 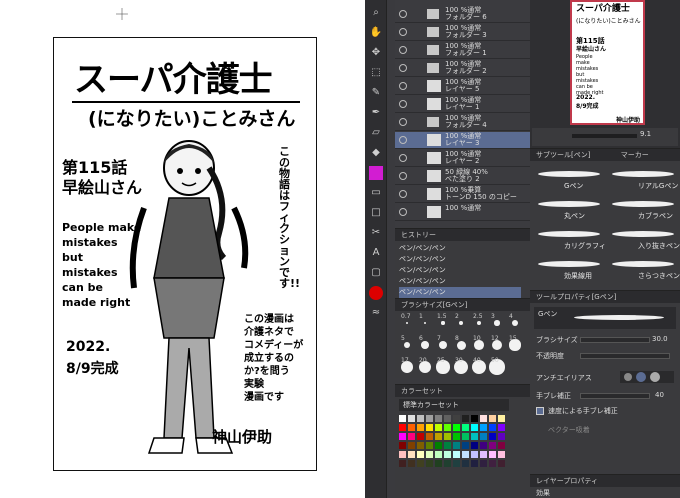 What do you see at coordinates (615, 396) in the screenshot?
I see `stabilize-slider` at bounding box center [615, 396].